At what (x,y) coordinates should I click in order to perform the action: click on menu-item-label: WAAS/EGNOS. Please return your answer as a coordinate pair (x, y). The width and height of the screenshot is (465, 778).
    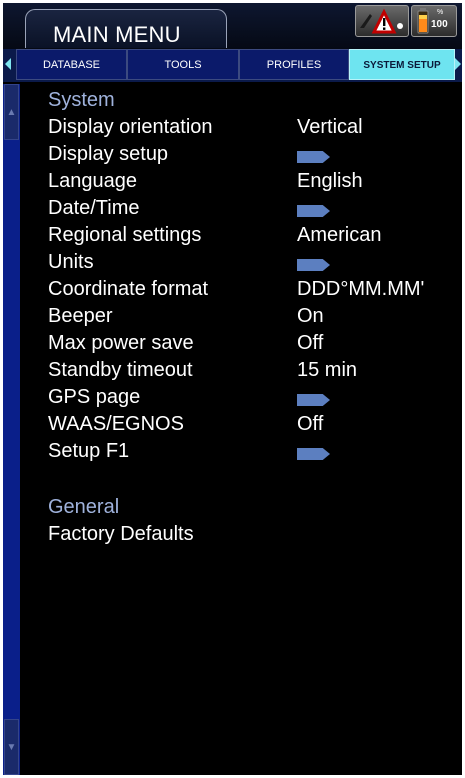
    Looking at the image, I should click on (116, 424).